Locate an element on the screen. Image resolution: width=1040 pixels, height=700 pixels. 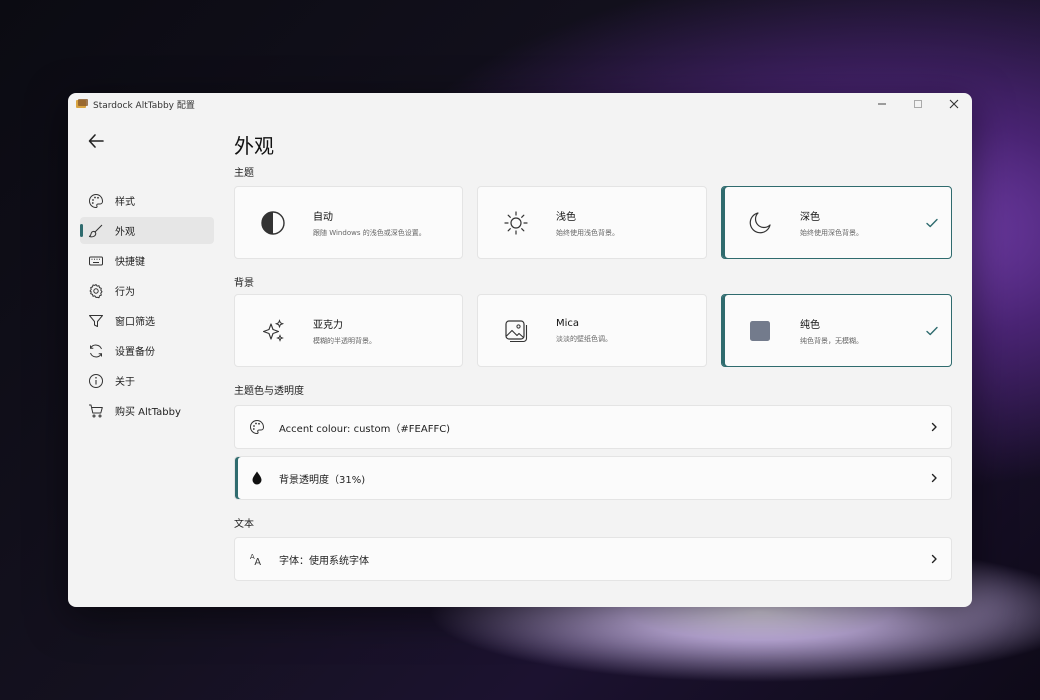
sidebar-item-label: 关于 is located at coordinates (125, 382).